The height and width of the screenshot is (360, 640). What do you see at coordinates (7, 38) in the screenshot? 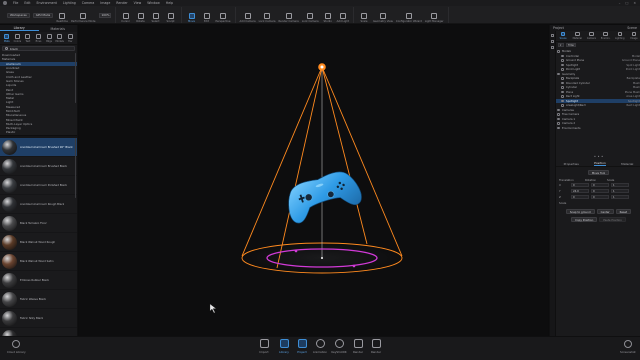
I see `category-materials: Mats` at bounding box center [7, 38].